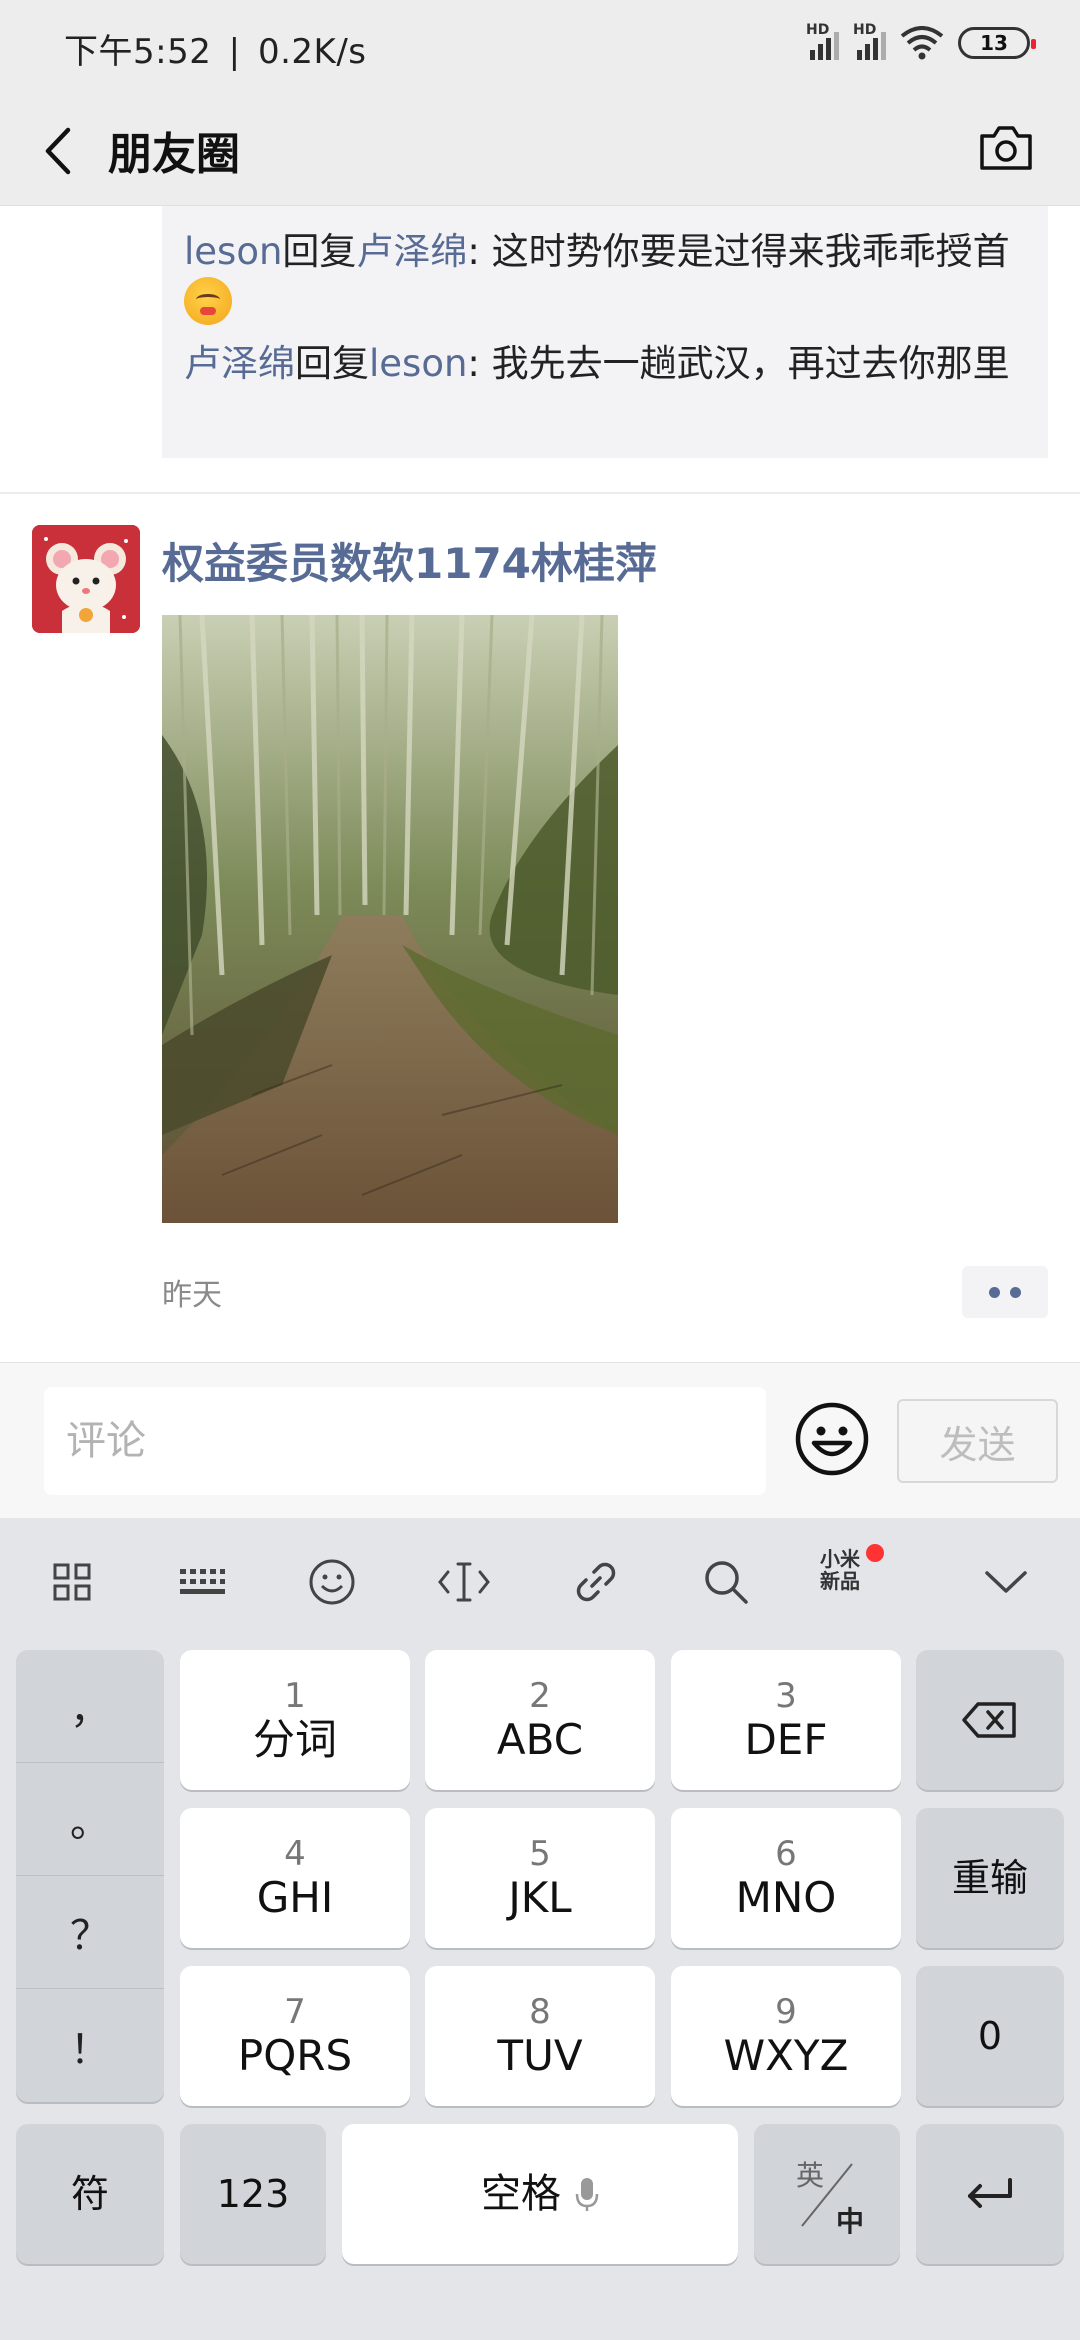 The image size is (1080, 2340). I want to click on status-left: 下午5:52 | 0.2K/s, so click(215, 48).